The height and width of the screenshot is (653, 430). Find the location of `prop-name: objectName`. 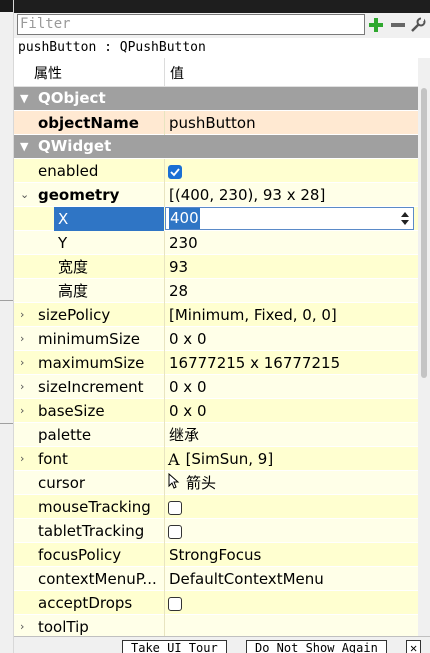

prop-name: objectName is located at coordinates (88, 123).